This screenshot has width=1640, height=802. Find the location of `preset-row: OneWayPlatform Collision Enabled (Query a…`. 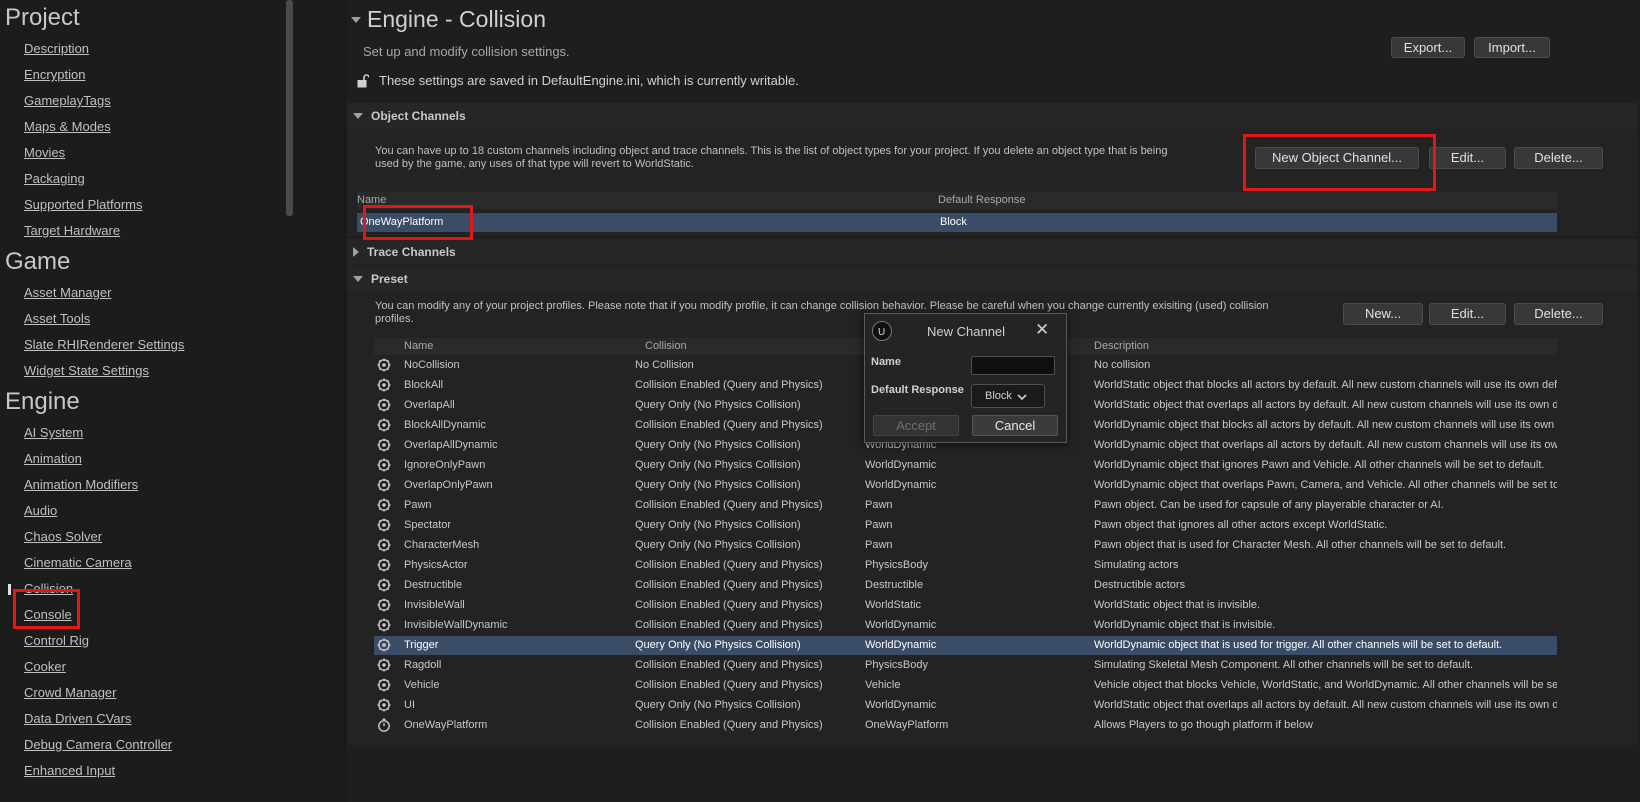

preset-row: OneWayPlatform Collision Enabled (Query a… is located at coordinates (965, 725).